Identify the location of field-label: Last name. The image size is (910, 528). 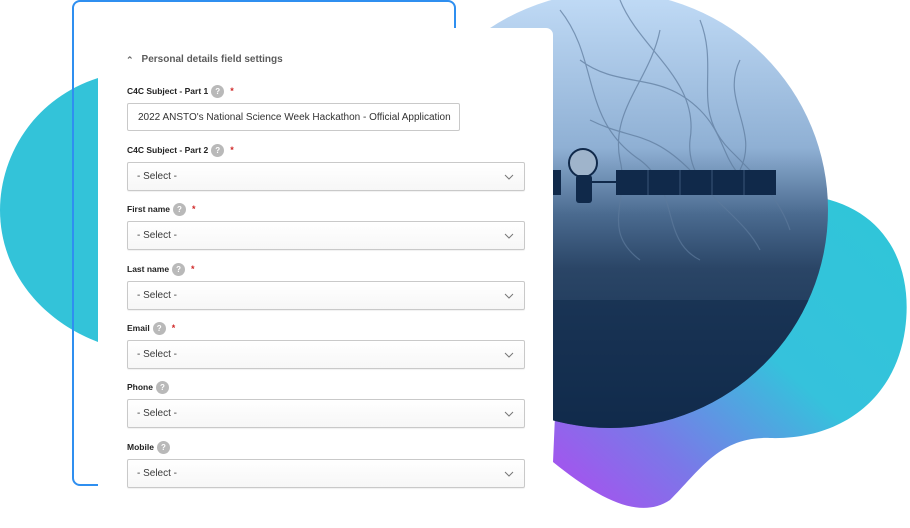
(148, 269).